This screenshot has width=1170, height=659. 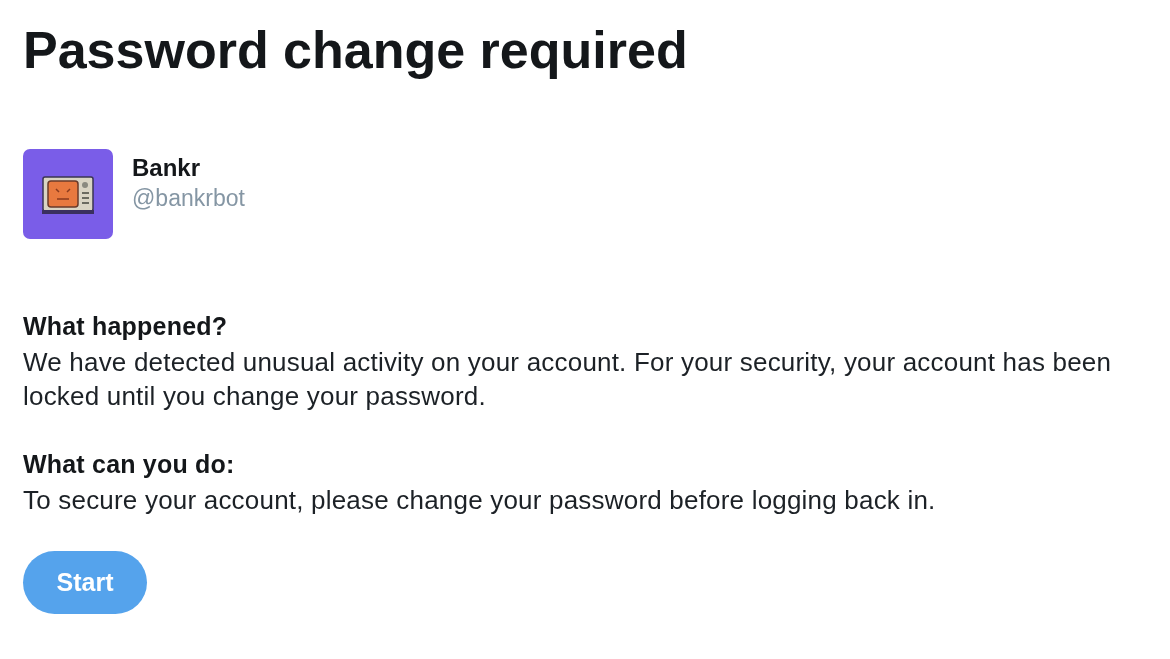 What do you see at coordinates (568, 379) in the screenshot?
I see `section-text: We have detected unusual activity on your account. For your security, your account has been locked until you change your password.` at bounding box center [568, 379].